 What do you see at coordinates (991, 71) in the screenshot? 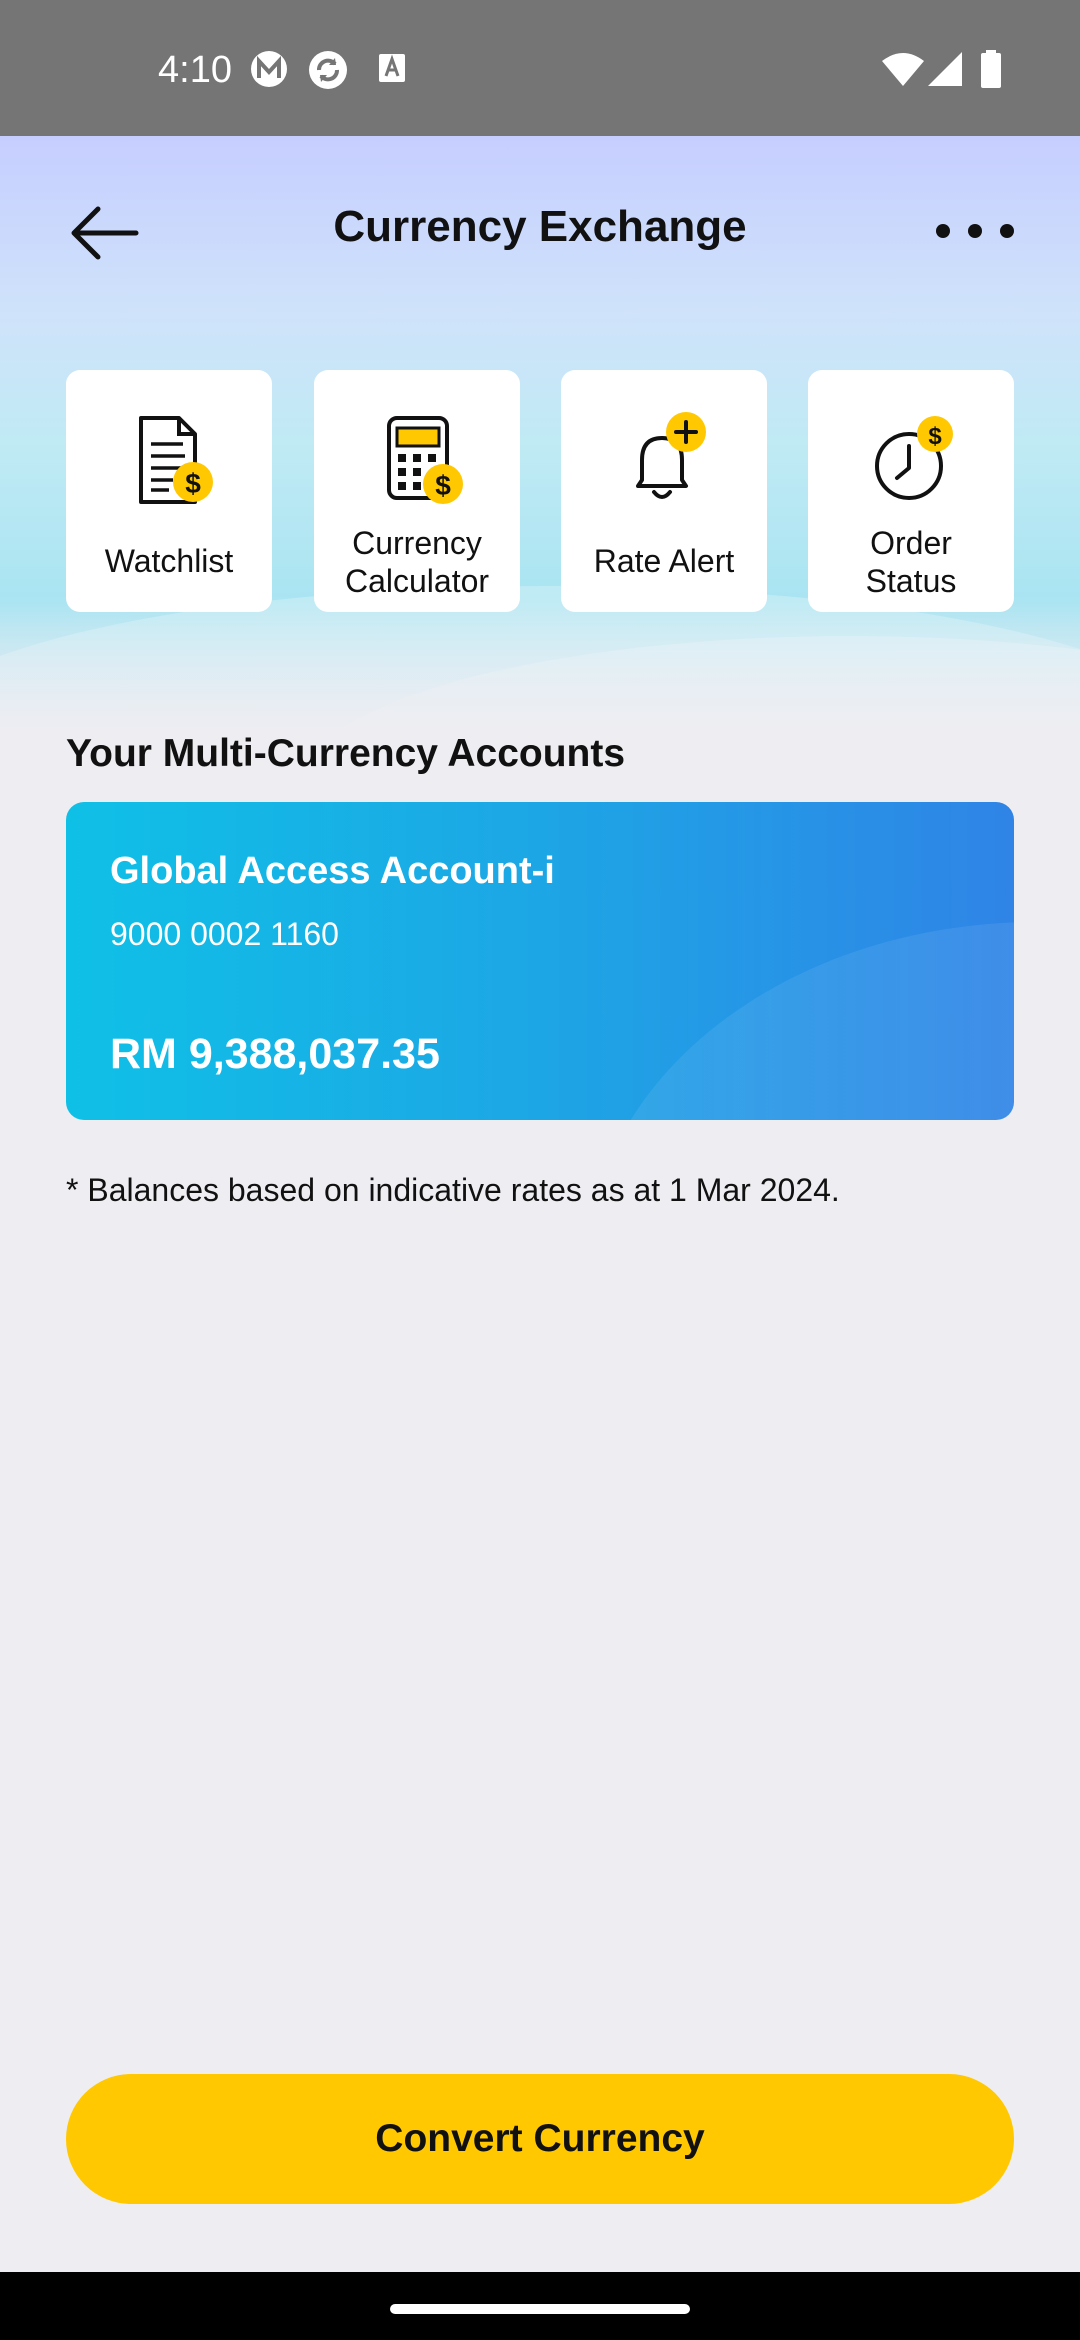
I see `battery-icon` at bounding box center [991, 71].